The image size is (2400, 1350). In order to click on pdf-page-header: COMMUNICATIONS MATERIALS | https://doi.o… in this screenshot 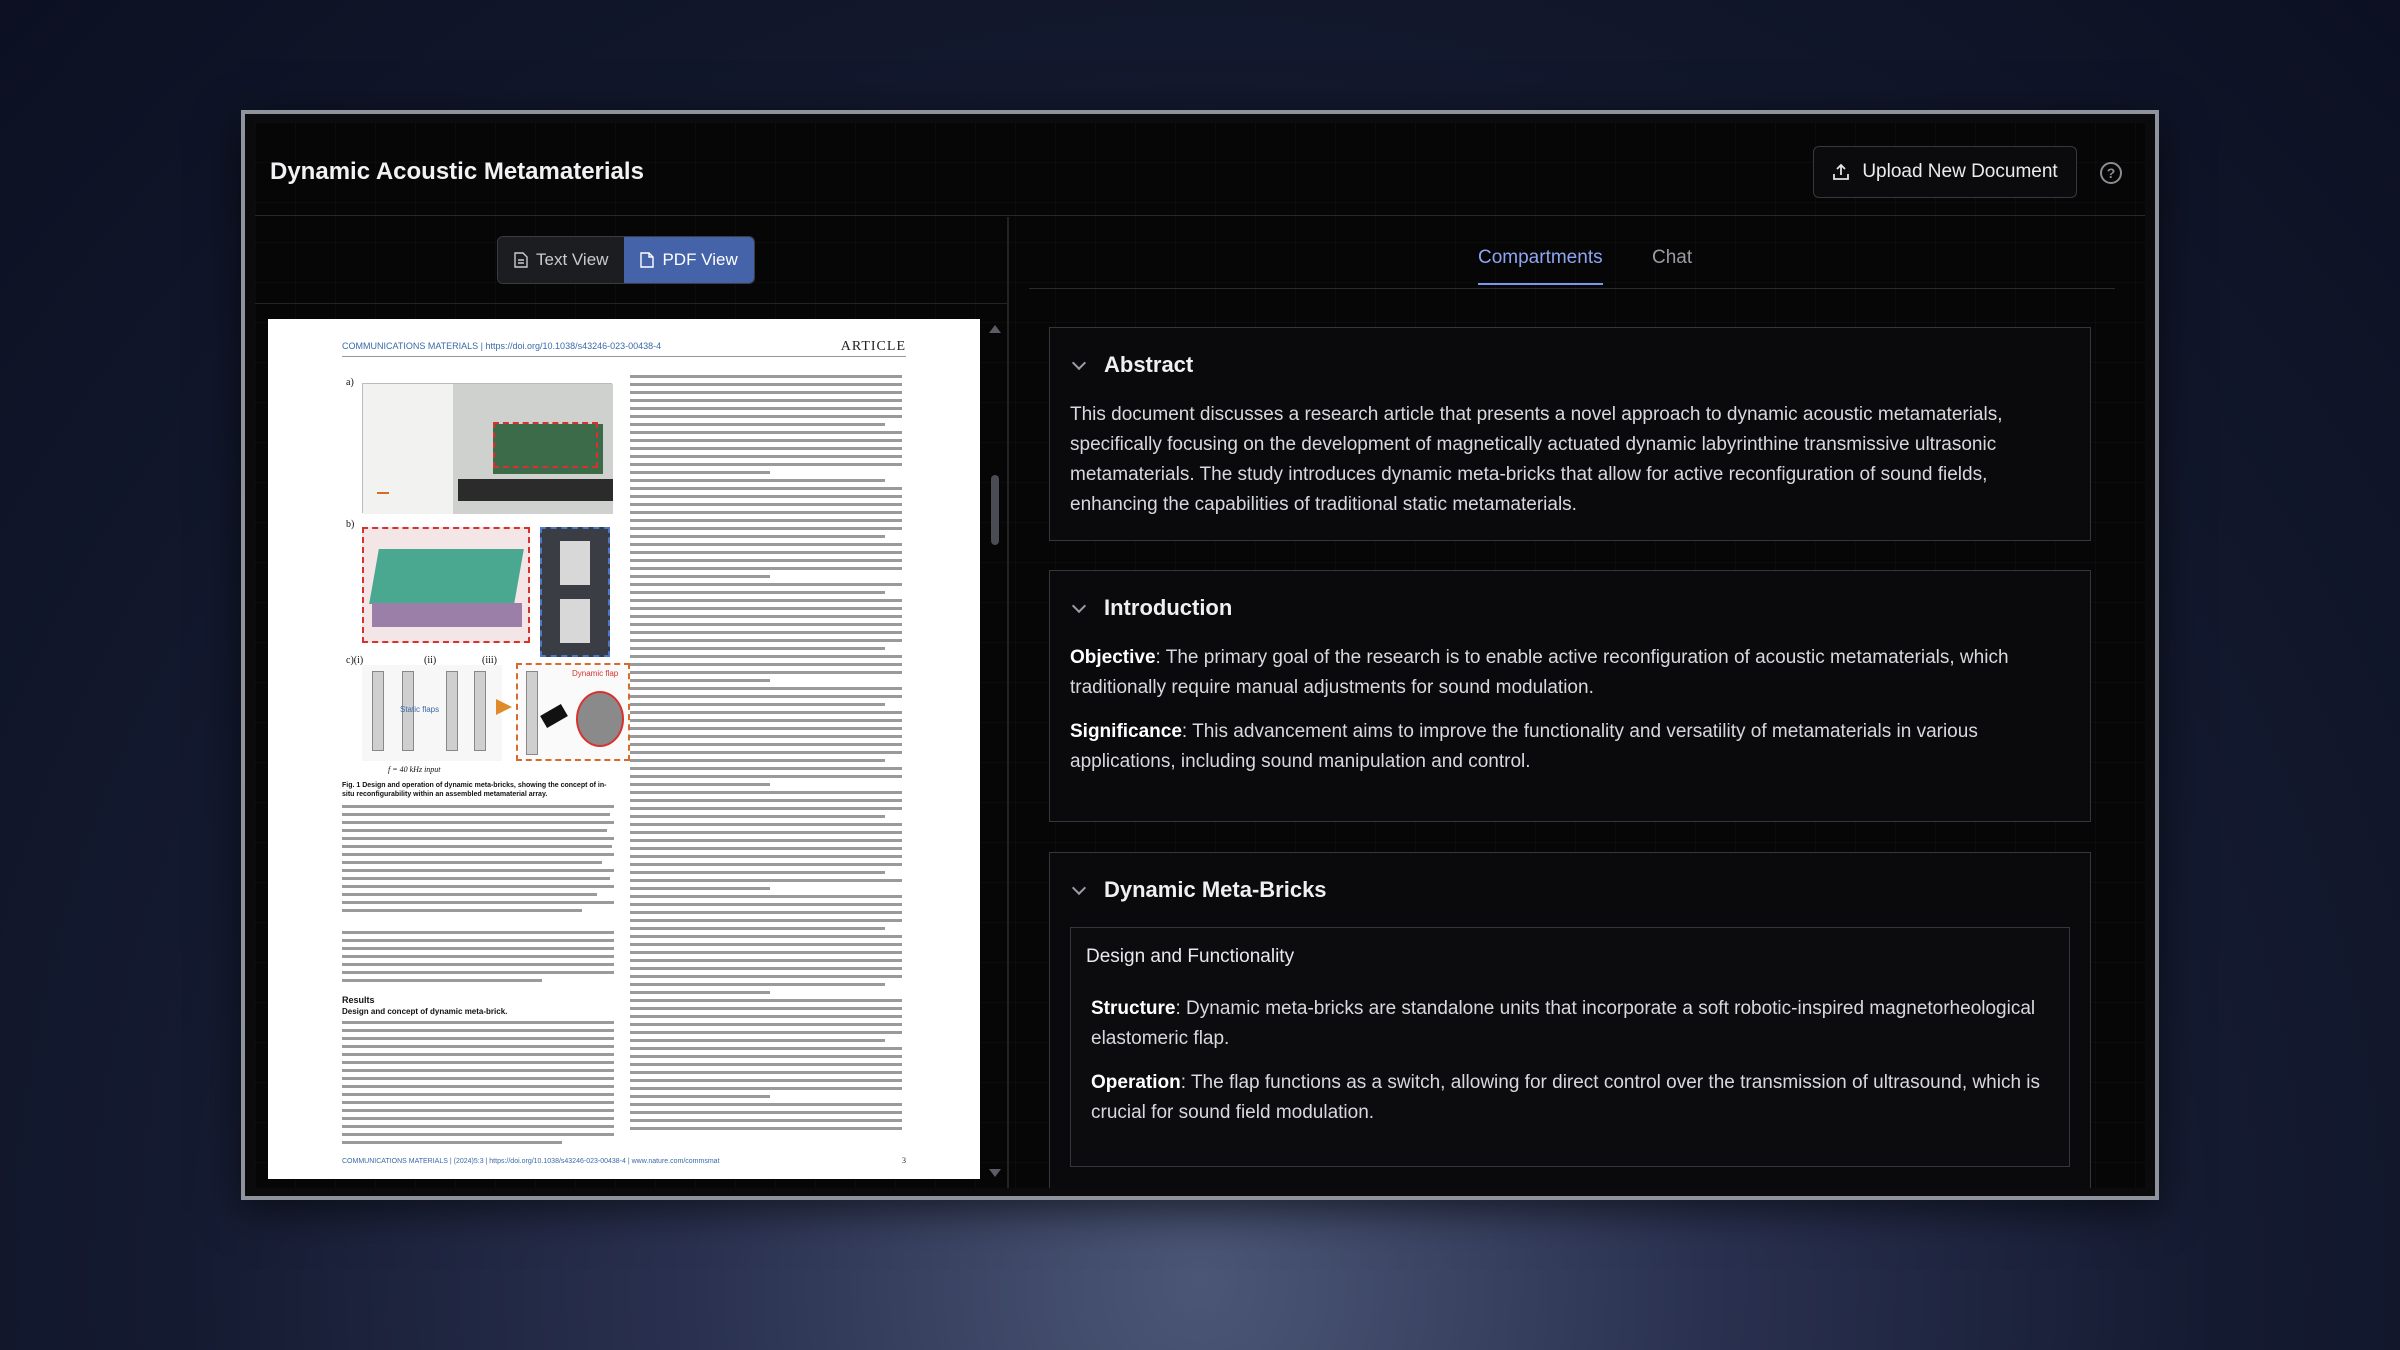, I will do `click(624, 348)`.